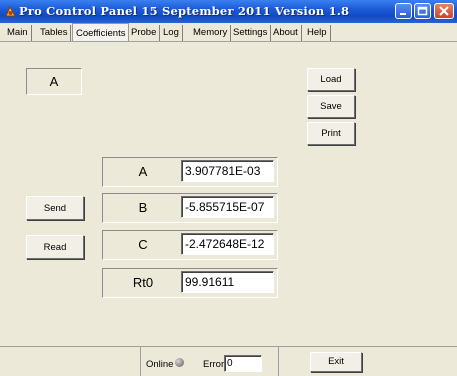  What do you see at coordinates (227, 244) in the screenshot?
I see `coefficient-c-field: -2.472648E-12` at bounding box center [227, 244].